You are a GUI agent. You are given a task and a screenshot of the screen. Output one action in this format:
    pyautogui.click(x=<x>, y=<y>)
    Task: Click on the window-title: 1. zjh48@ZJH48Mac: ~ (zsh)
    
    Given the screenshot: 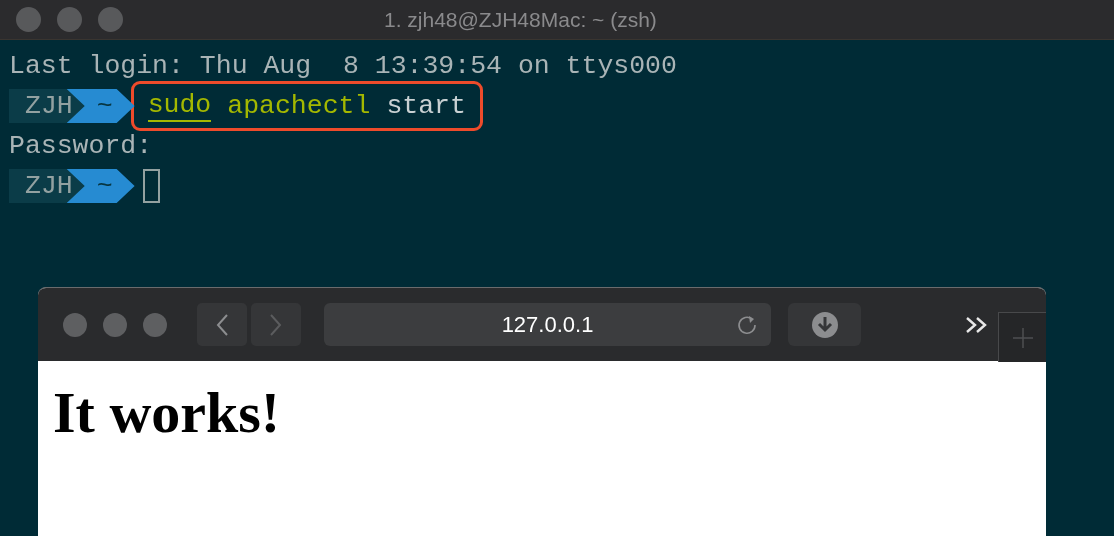 What is the action you would take?
    pyautogui.click(x=520, y=19)
    